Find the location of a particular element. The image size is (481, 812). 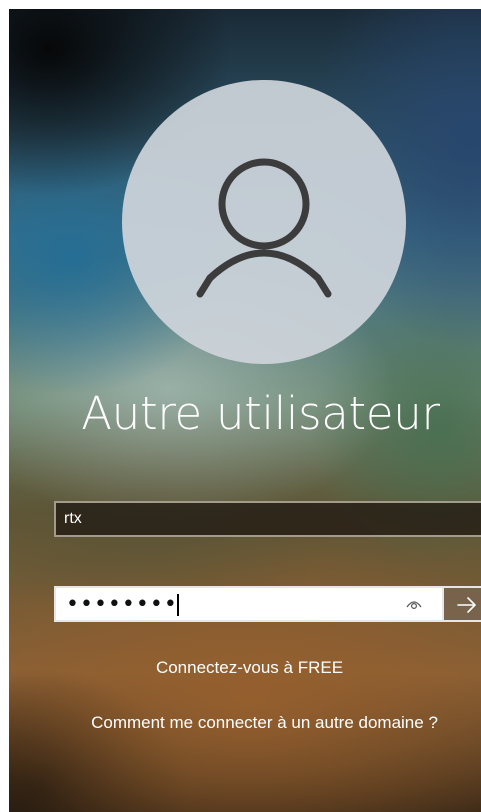

account-name: Autre utilisateur is located at coordinates (260, 413).